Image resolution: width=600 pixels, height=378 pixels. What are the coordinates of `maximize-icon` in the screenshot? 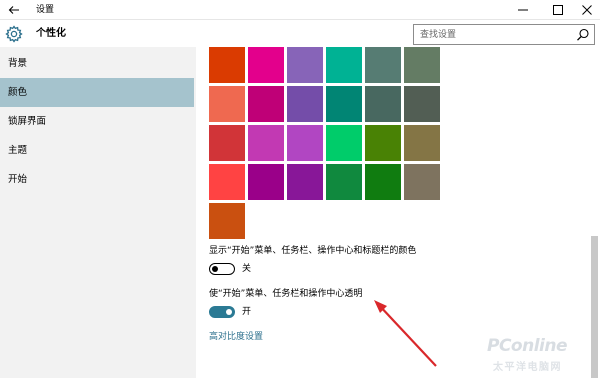 It's located at (558, 10).